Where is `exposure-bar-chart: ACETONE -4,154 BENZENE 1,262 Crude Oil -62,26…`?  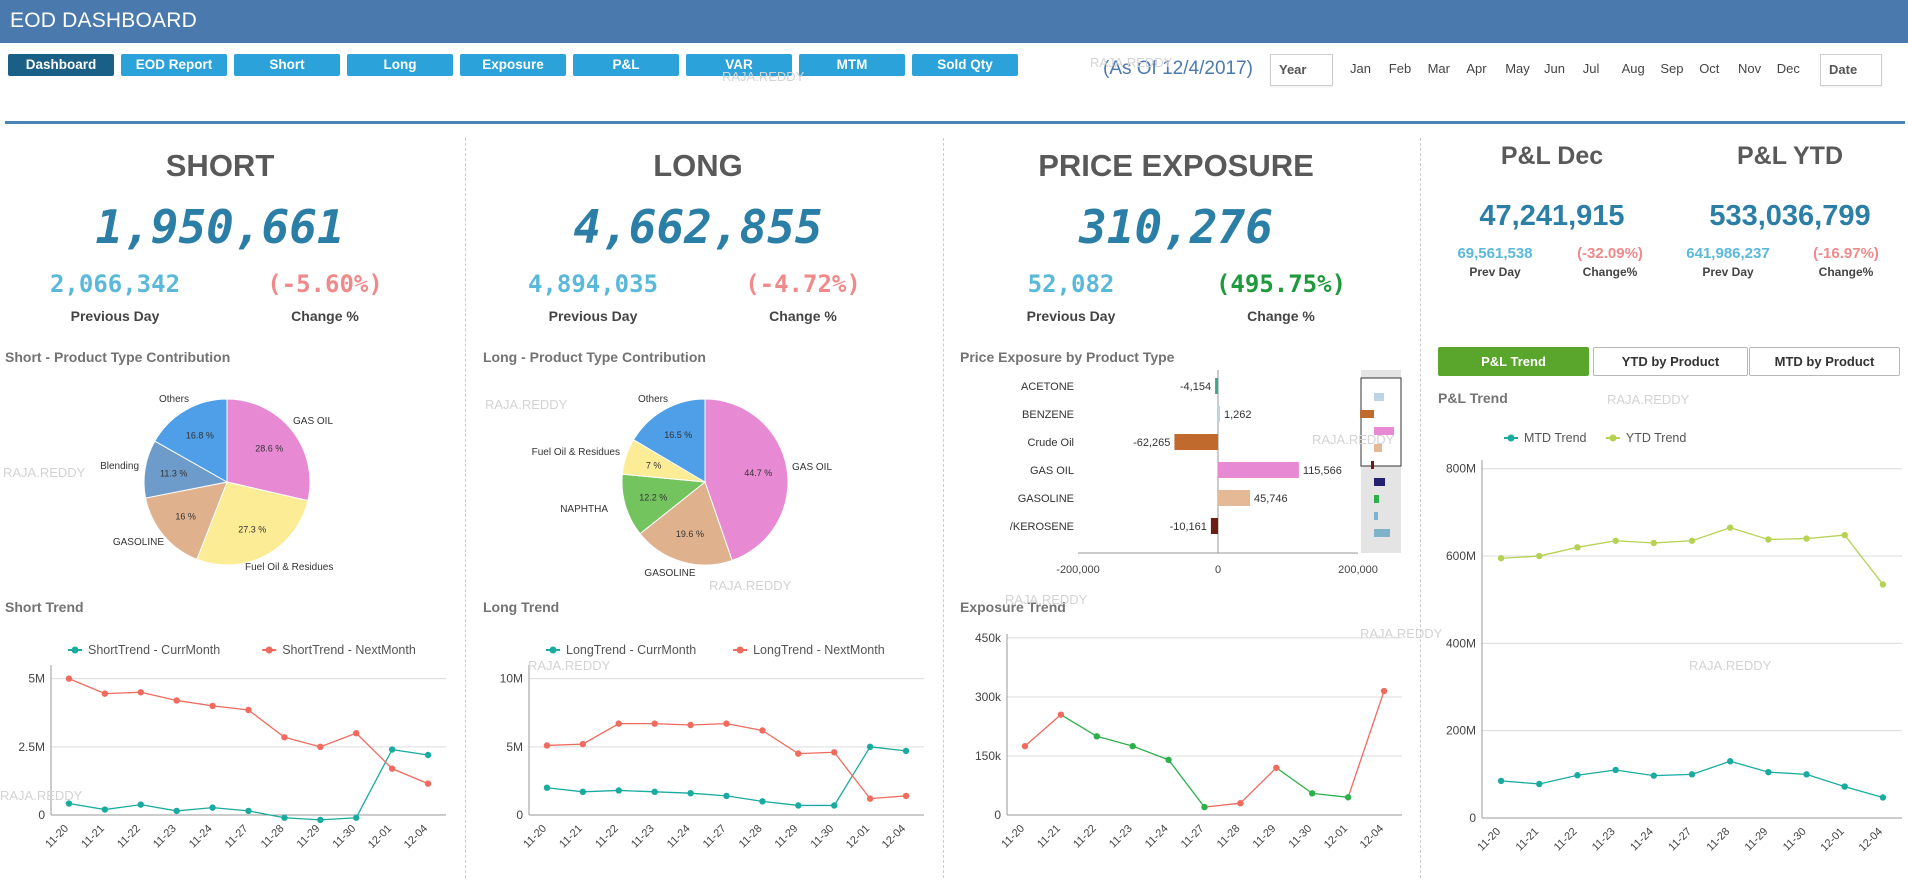
exposure-bar-chart: ACETONE -4,154 BENZENE 1,262 Crude Oil -62,26… is located at coordinates (1220, 475).